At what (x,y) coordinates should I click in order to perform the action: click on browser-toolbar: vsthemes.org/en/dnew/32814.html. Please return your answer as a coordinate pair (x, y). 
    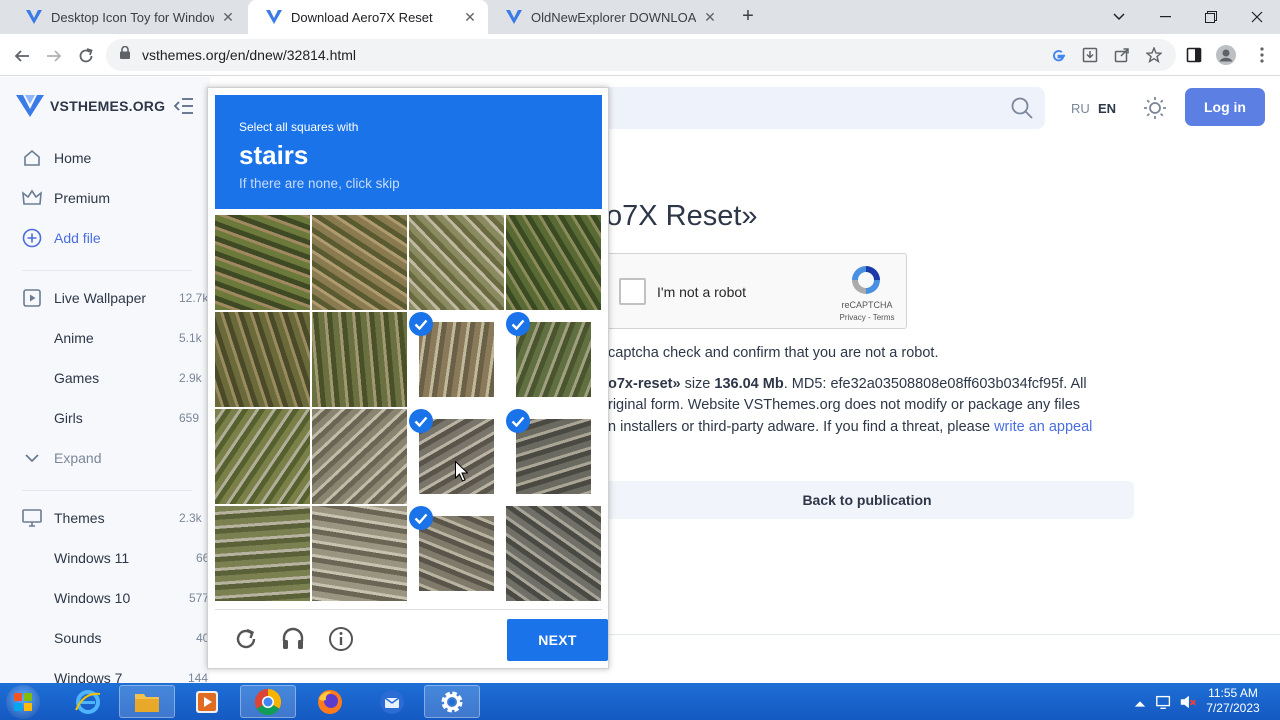
    Looking at the image, I should click on (640, 55).